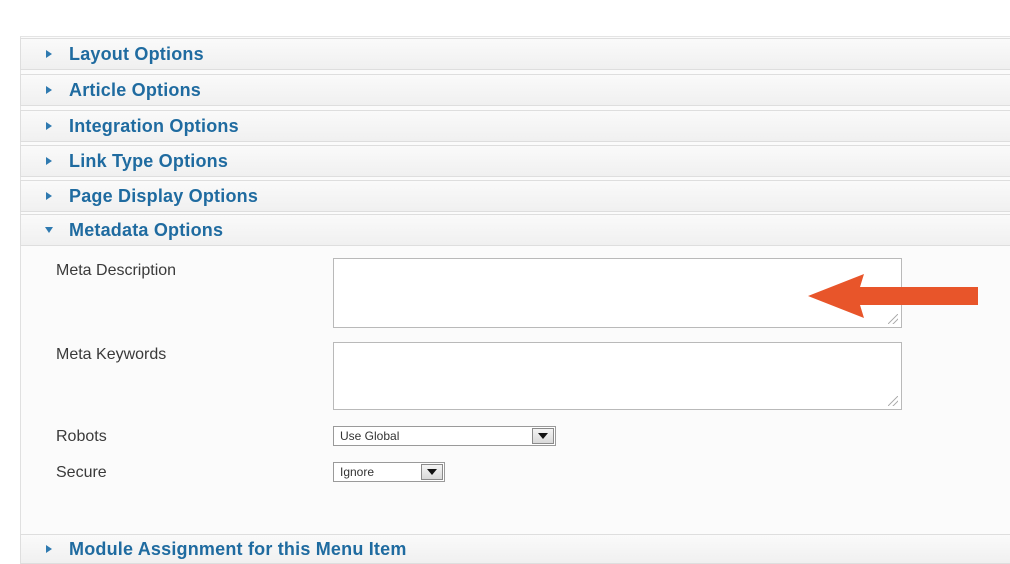  I want to click on section-title: Integration Options, so click(154, 125).